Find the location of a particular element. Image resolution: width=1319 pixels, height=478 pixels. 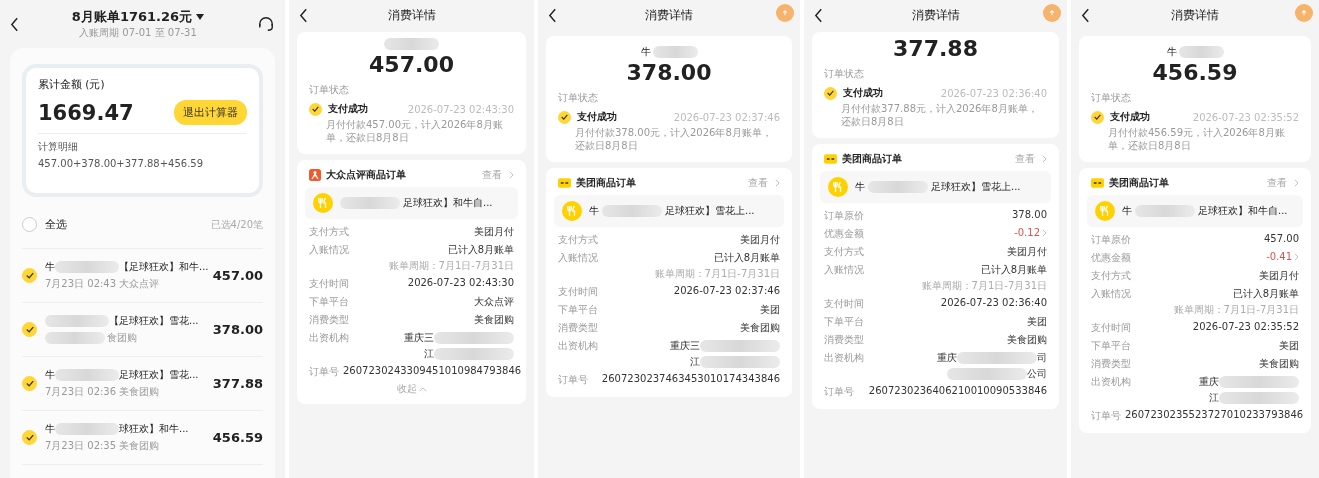

select-all-label: 全选 is located at coordinates (56, 224).